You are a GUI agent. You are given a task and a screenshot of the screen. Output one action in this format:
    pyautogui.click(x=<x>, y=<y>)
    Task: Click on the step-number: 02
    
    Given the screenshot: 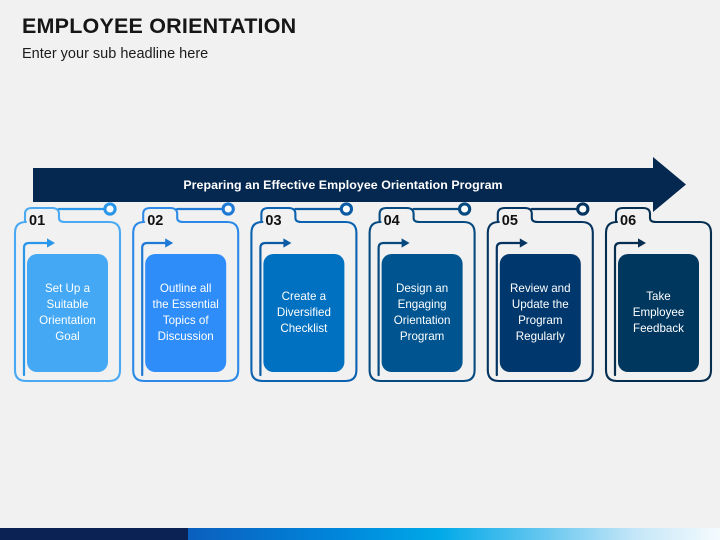 What is the action you would take?
    pyautogui.click(x=155, y=221)
    